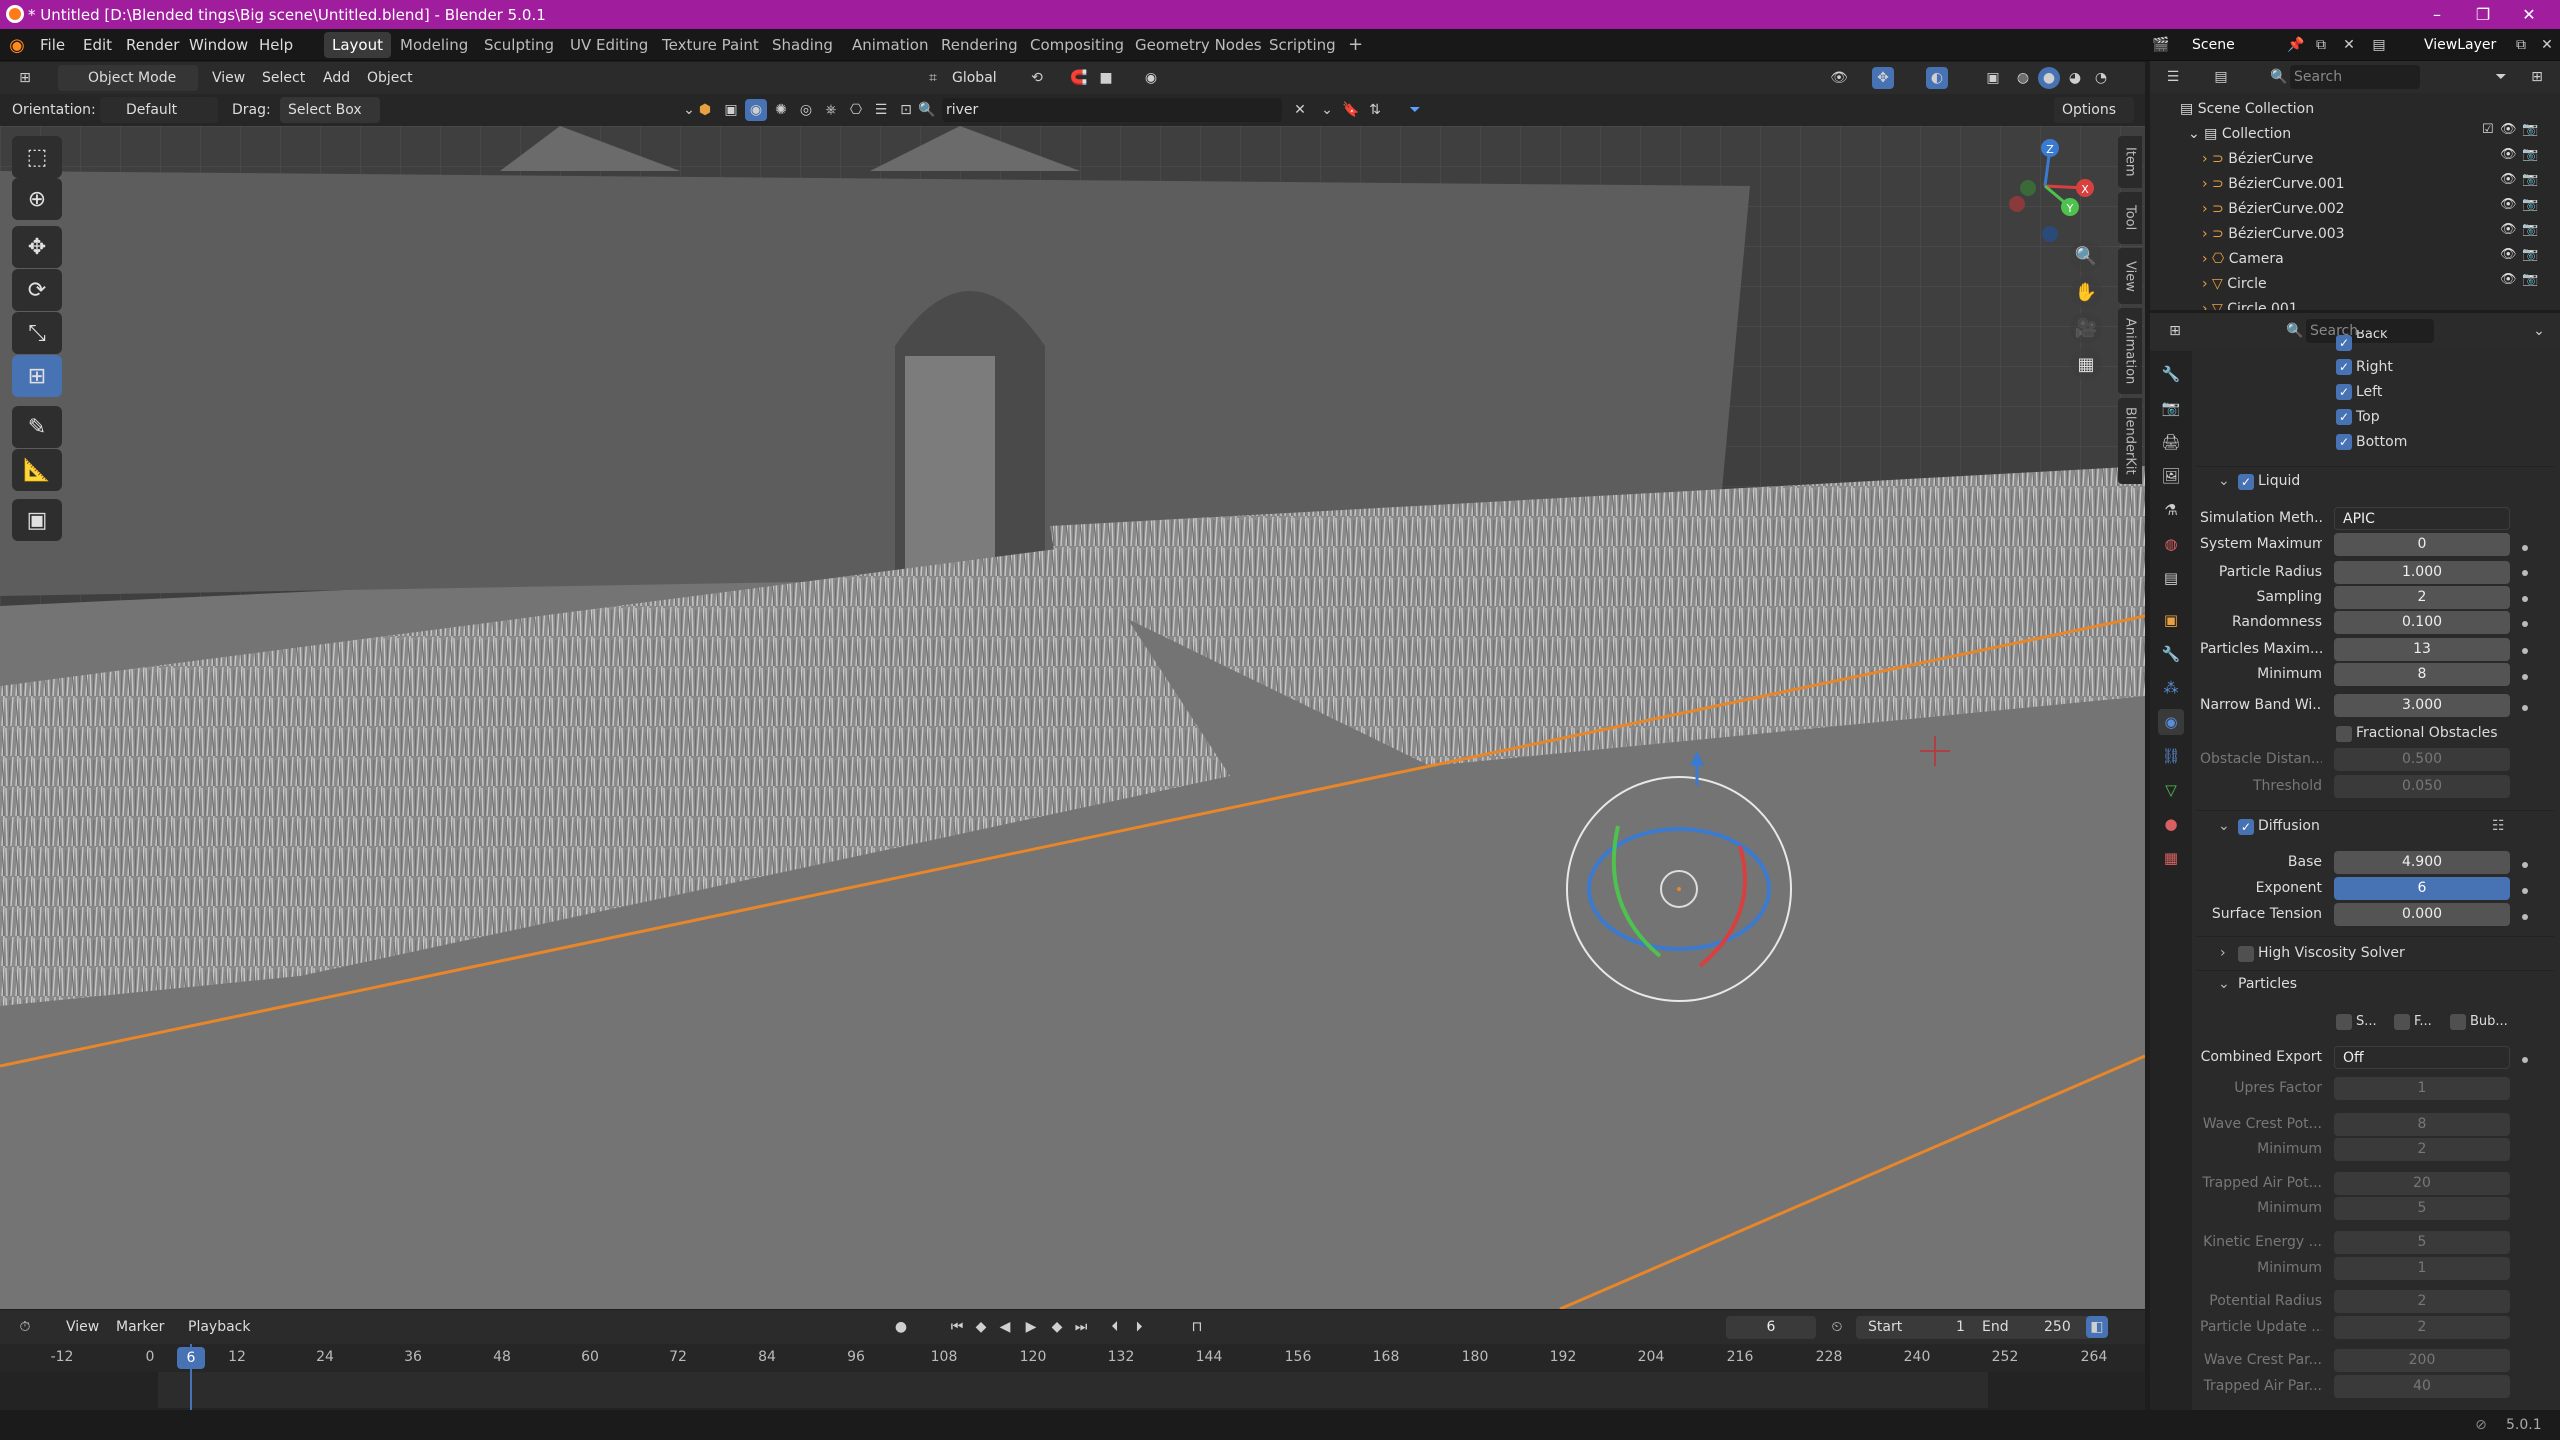 This screenshot has height=1440, width=2560. Describe the element at coordinates (2422, 597) in the screenshot. I see `sampling-field: 2` at that location.